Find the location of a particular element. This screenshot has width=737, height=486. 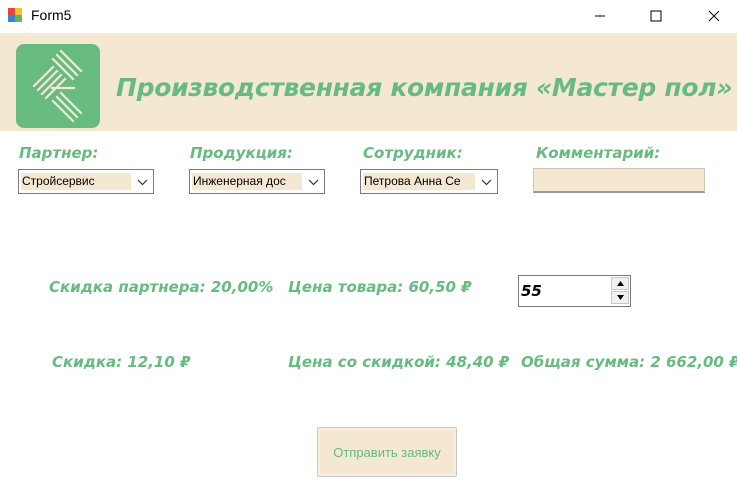

comment-input is located at coordinates (619, 180).